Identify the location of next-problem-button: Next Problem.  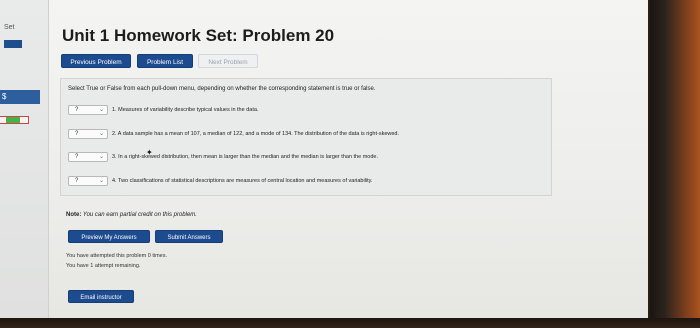
(228, 61).